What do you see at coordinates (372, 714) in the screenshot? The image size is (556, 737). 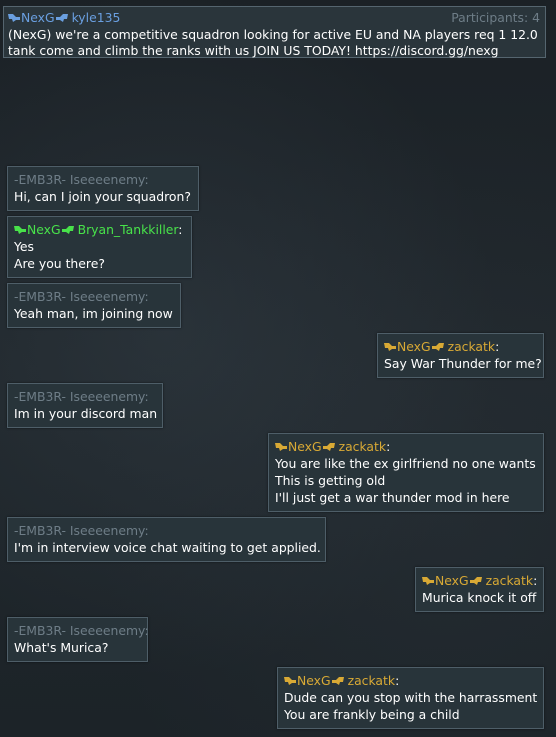 I see `message-text: You are frankly being a child` at bounding box center [372, 714].